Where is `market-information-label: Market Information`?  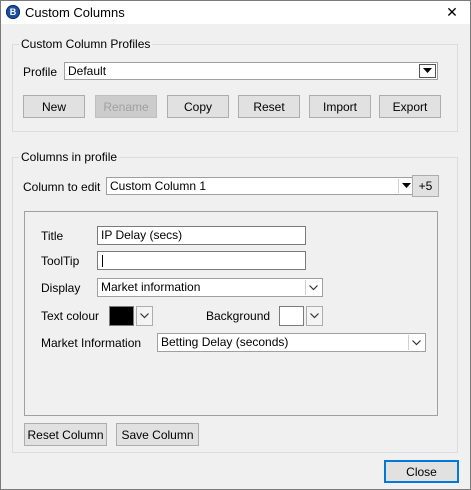
market-information-label: Market Information is located at coordinates (91, 343).